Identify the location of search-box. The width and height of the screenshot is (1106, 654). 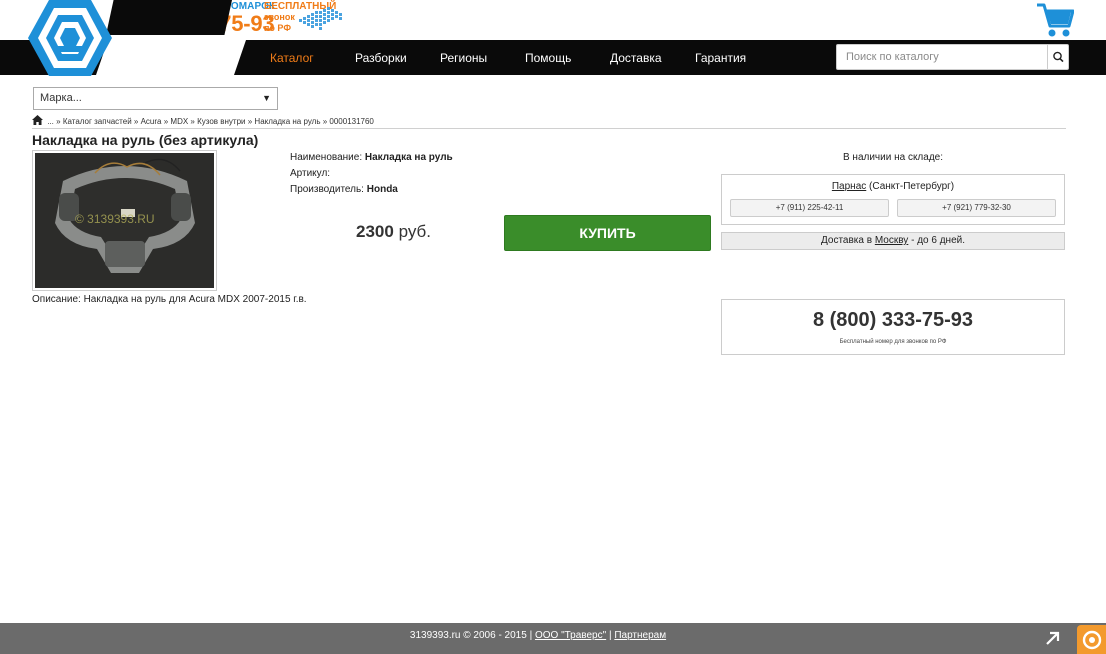
(952, 57).